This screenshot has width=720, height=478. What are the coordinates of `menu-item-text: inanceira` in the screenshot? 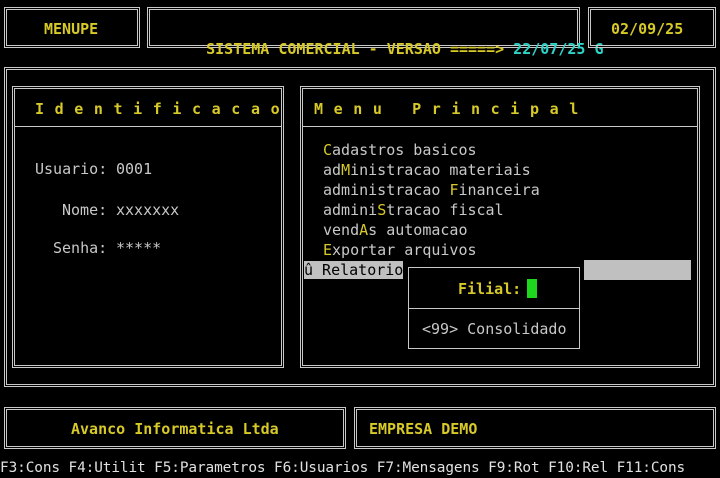 It's located at (499, 190).